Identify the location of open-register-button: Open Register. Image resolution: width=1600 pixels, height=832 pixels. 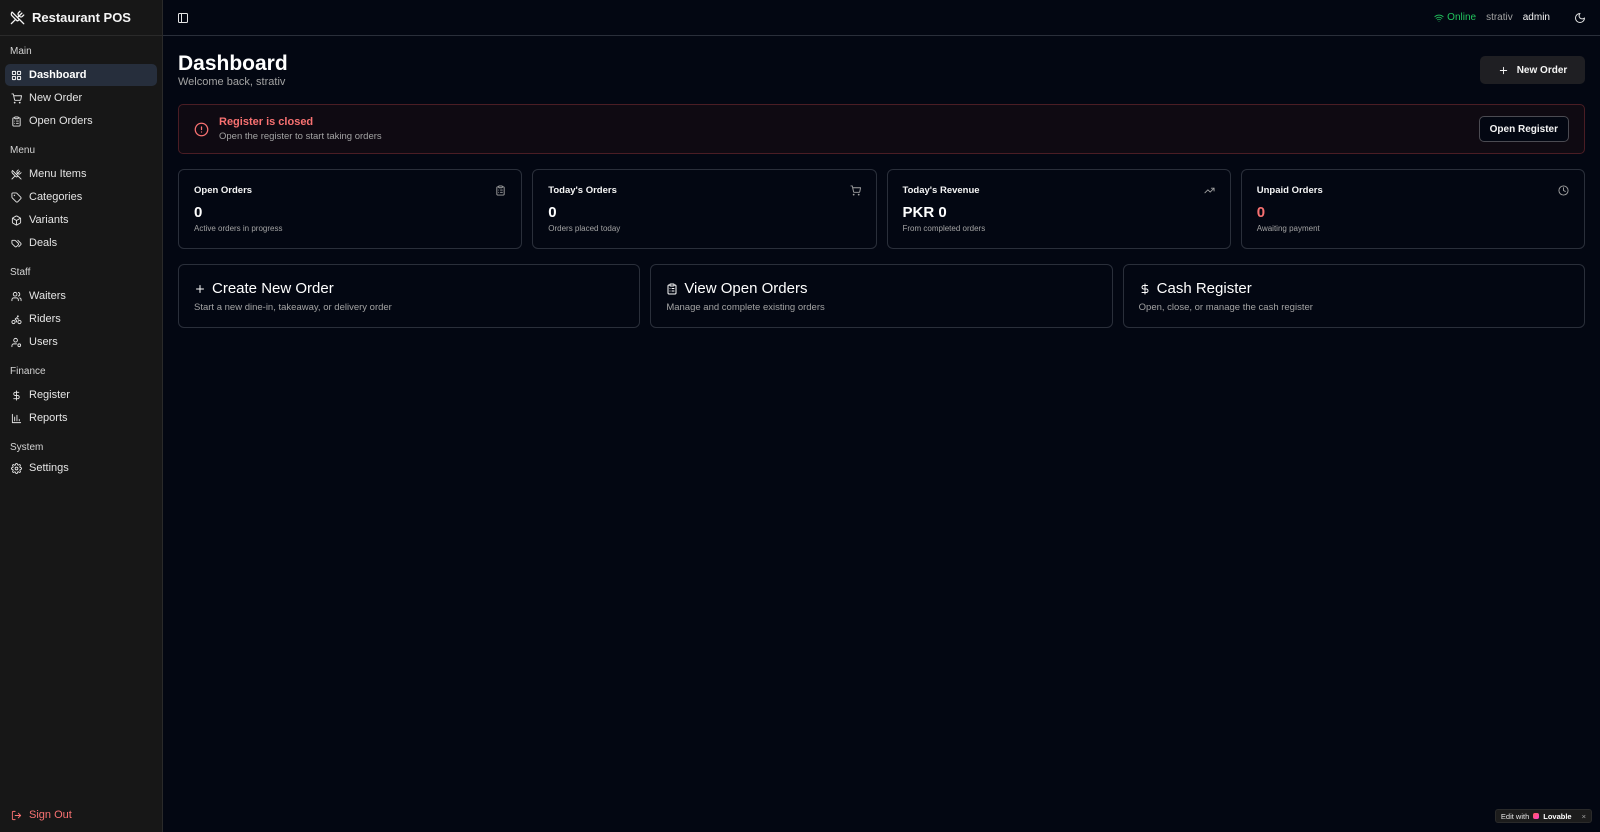
(1523, 129).